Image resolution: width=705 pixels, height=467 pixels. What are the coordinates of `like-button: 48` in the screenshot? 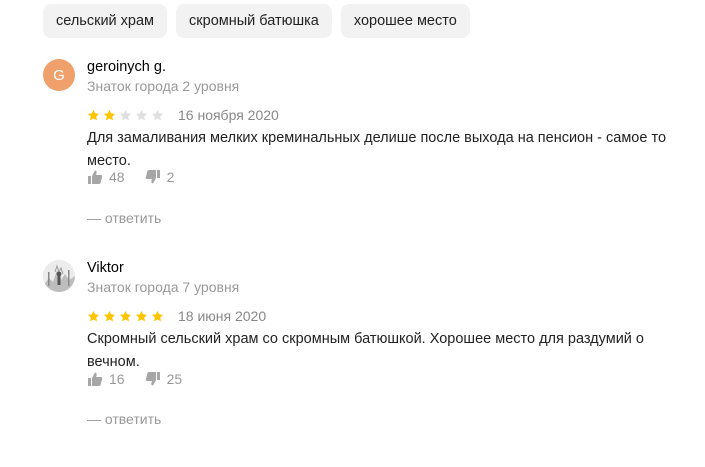 It's located at (106, 177).